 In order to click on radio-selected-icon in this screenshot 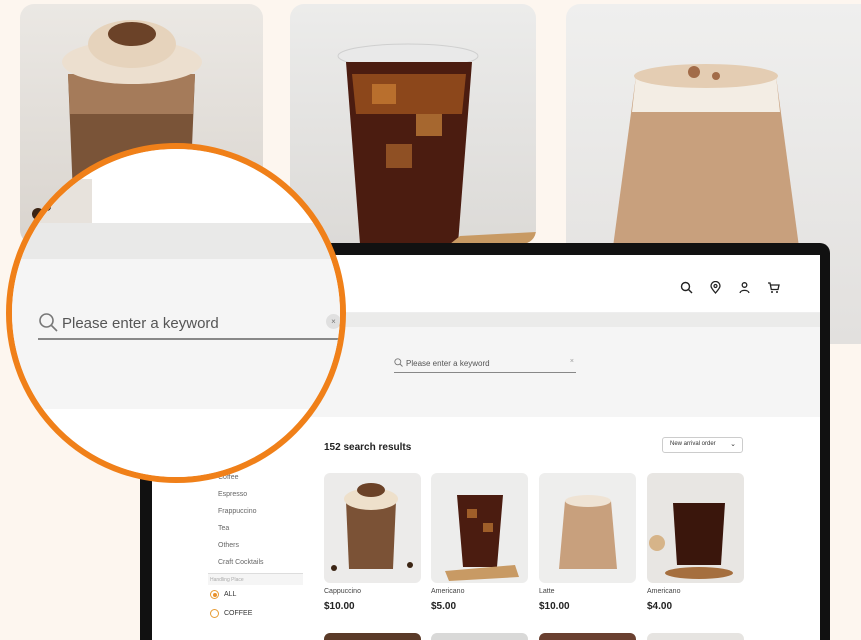, I will do `click(214, 594)`.